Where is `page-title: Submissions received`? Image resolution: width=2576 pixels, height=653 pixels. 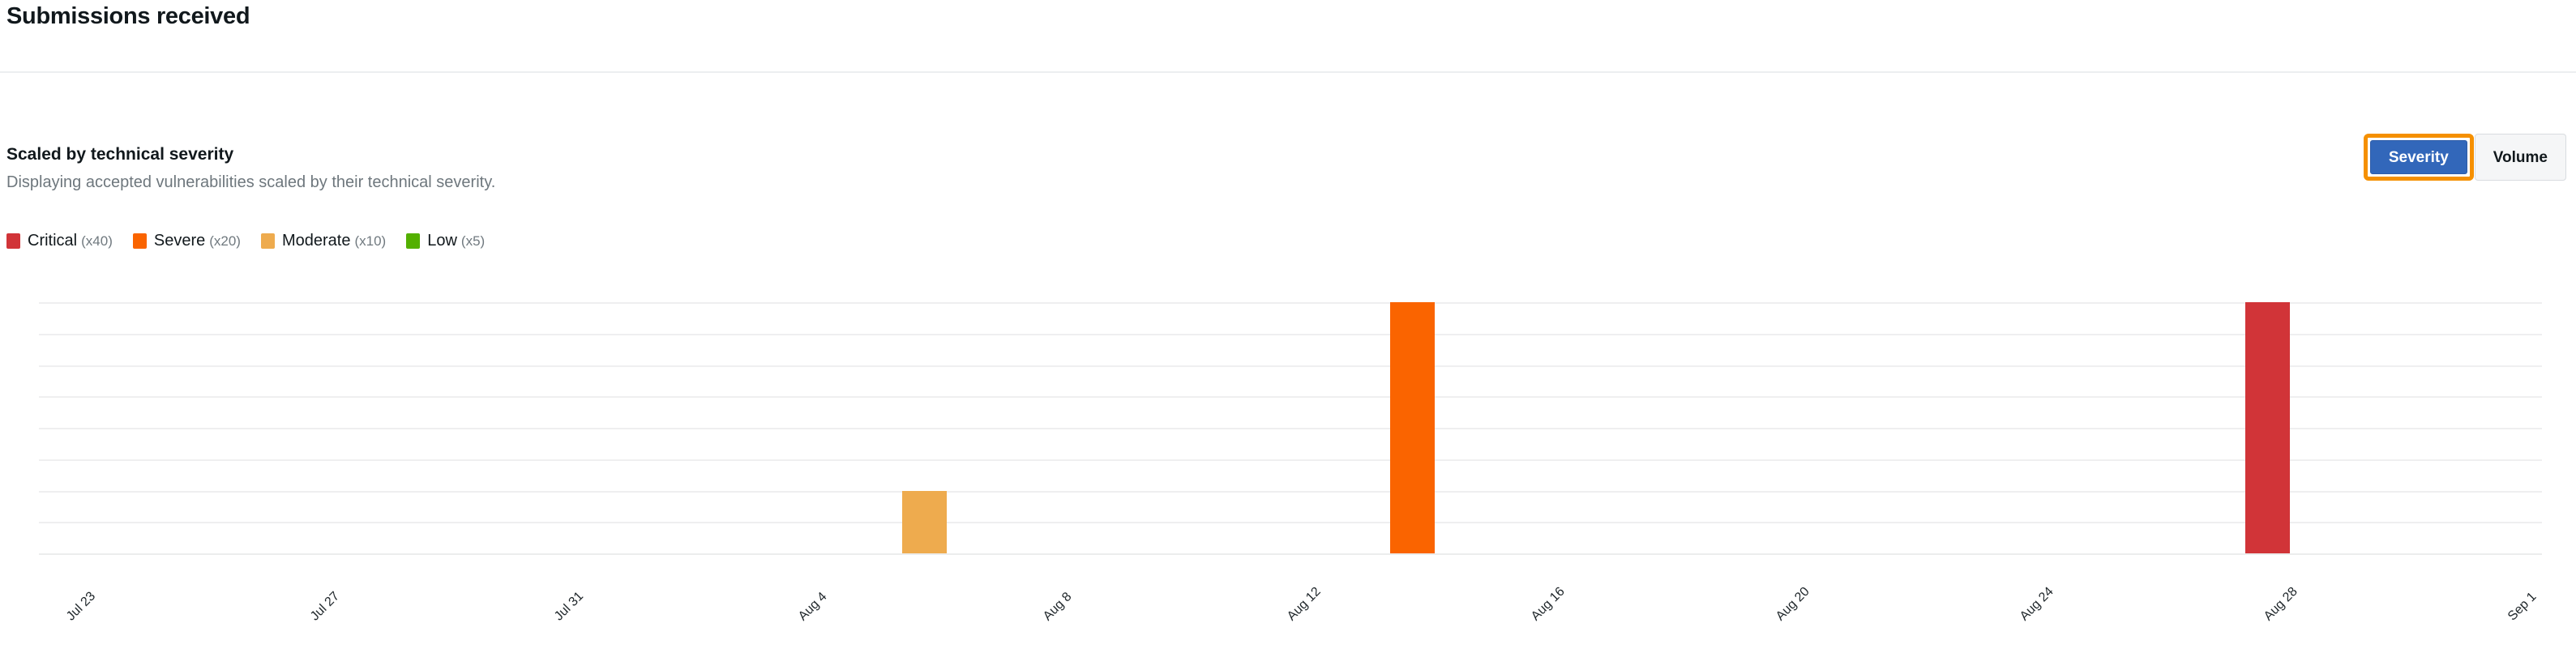
page-title: Submissions received is located at coordinates (128, 16).